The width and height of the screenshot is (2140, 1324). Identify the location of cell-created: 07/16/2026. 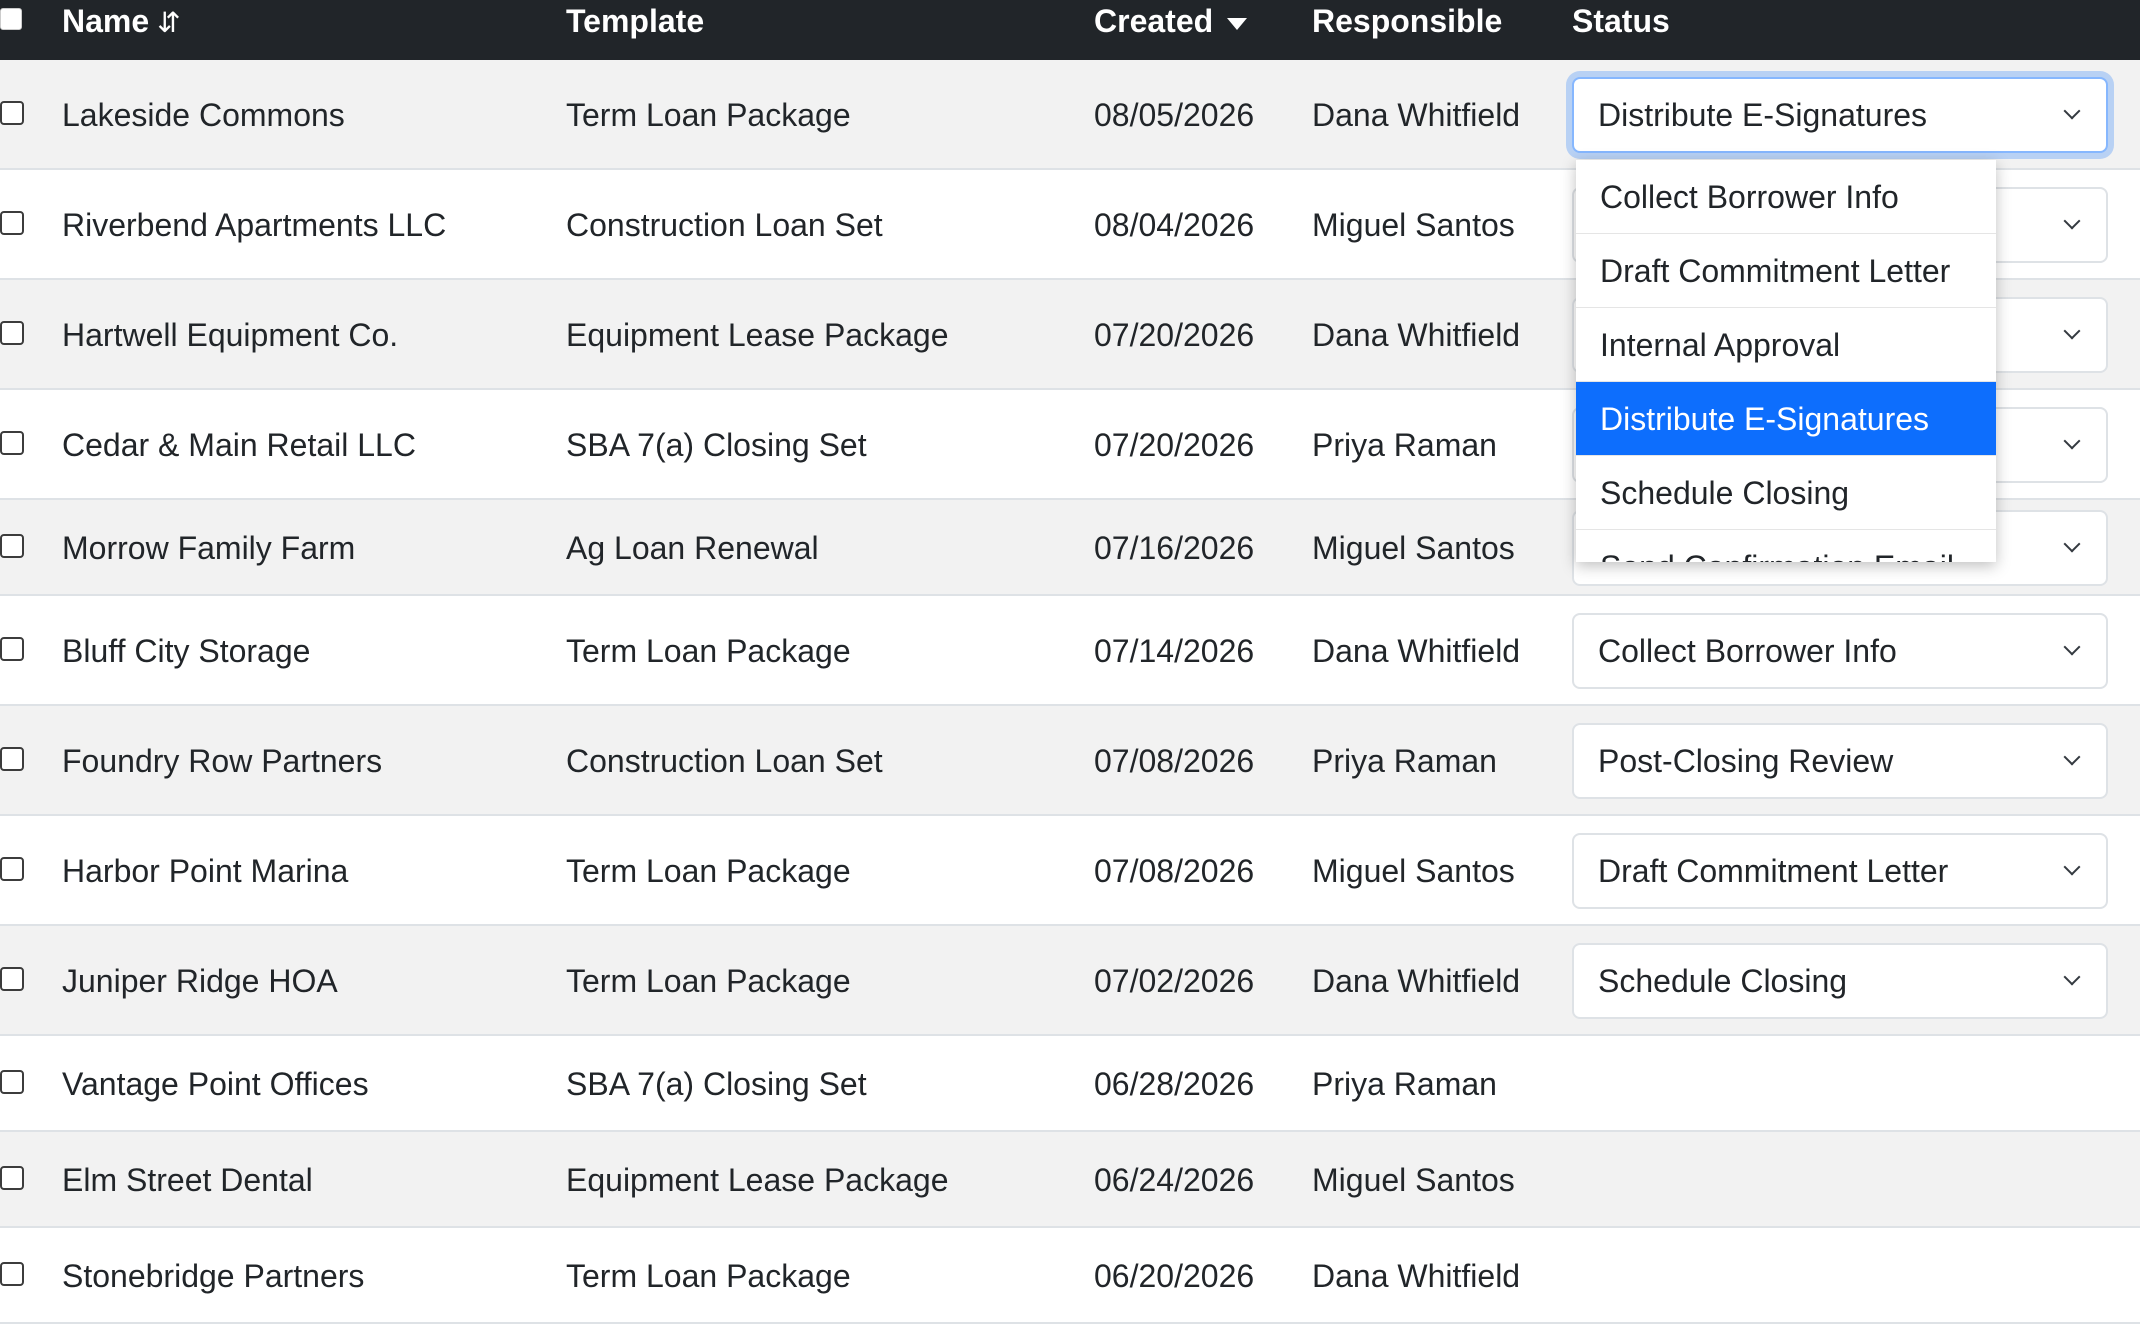
(1174, 548).